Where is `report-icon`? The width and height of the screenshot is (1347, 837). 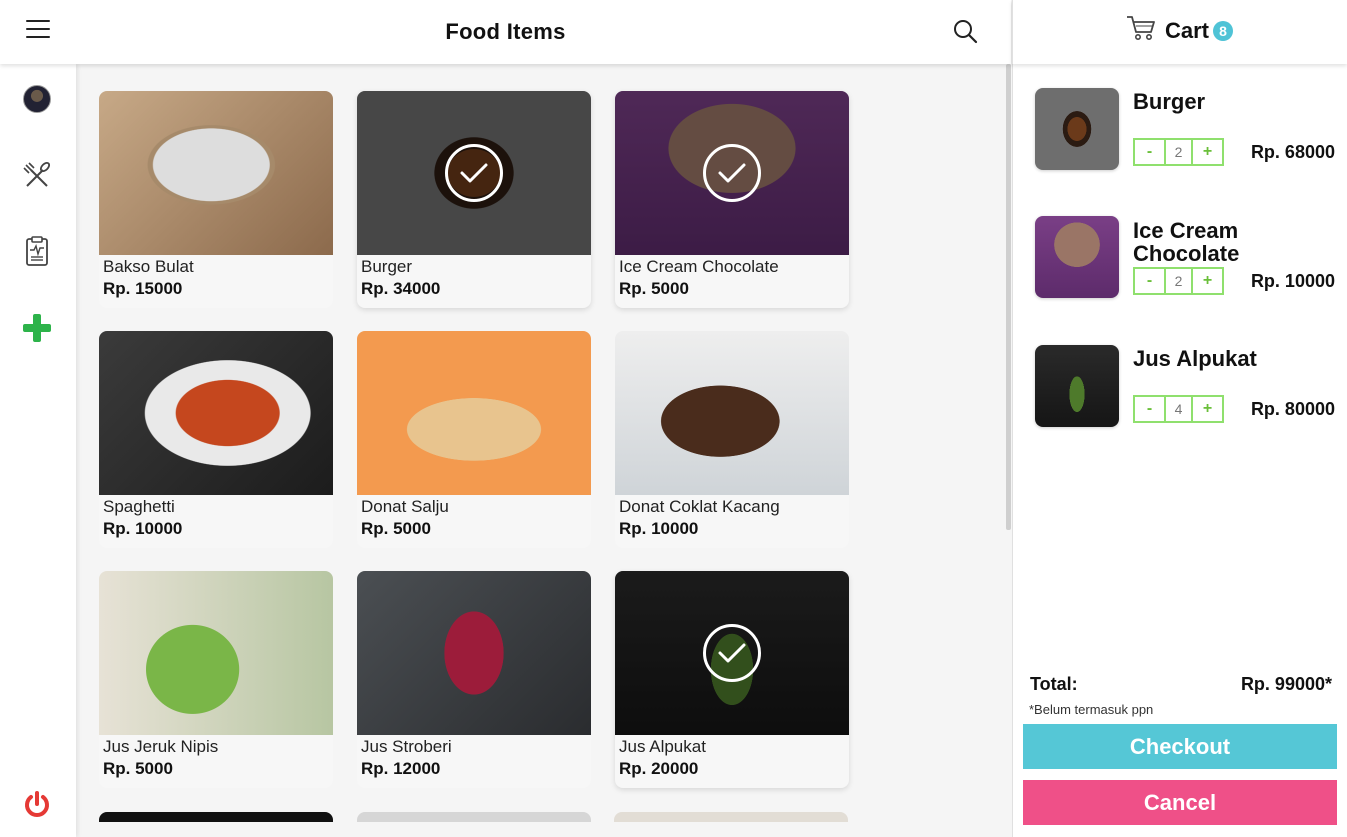 report-icon is located at coordinates (37, 251).